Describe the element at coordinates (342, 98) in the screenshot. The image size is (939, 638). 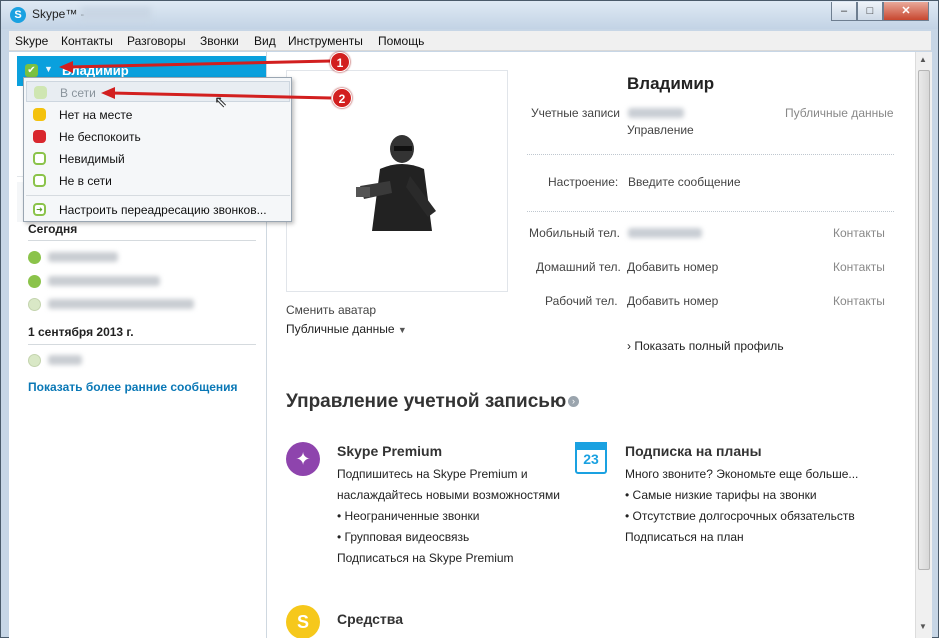
I see `annotation-badge-2: 2` at that location.